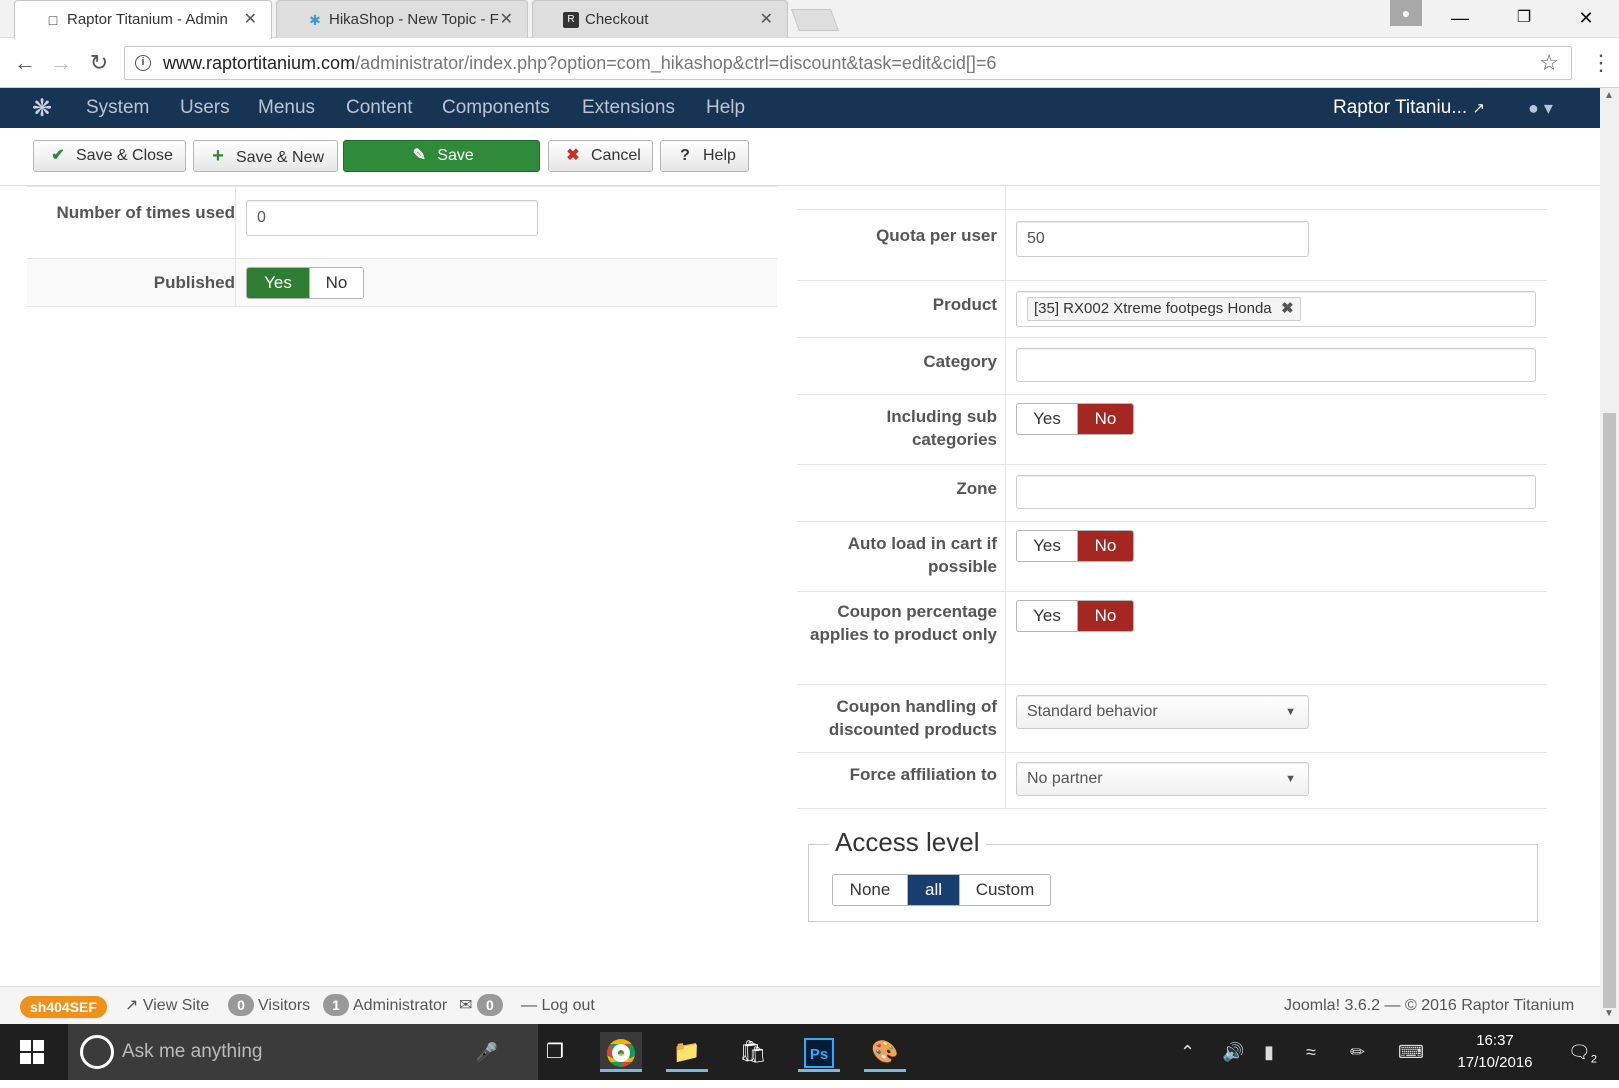 This screenshot has width=1619, height=1088. What do you see at coordinates (600, 156) in the screenshot?
I see `cancel-button: ✖ Cancel` at bounding box center [600, 156].